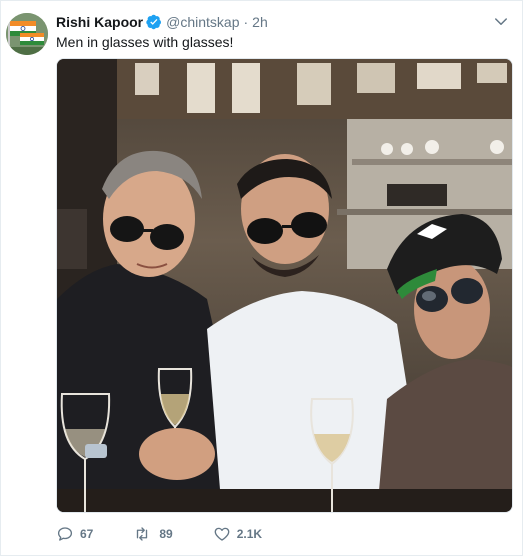  What do you see at coordinates (222, 534) in the screenshot?
I see `heart-icon` at bounding box center [222, 534].